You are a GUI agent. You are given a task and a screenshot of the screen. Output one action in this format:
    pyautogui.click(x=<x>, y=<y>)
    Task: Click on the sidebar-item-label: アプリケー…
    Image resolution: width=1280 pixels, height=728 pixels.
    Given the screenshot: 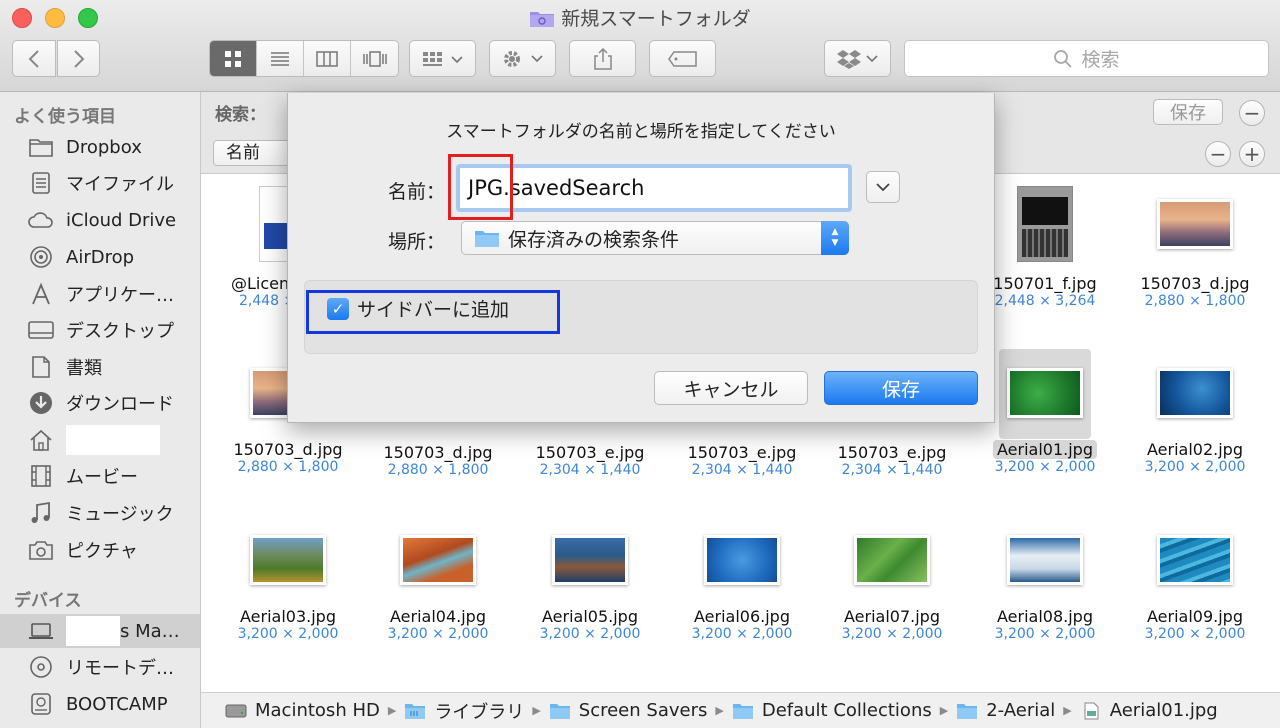 What is the action you would take?
    pyautogui.click(x=120, y=295)
    